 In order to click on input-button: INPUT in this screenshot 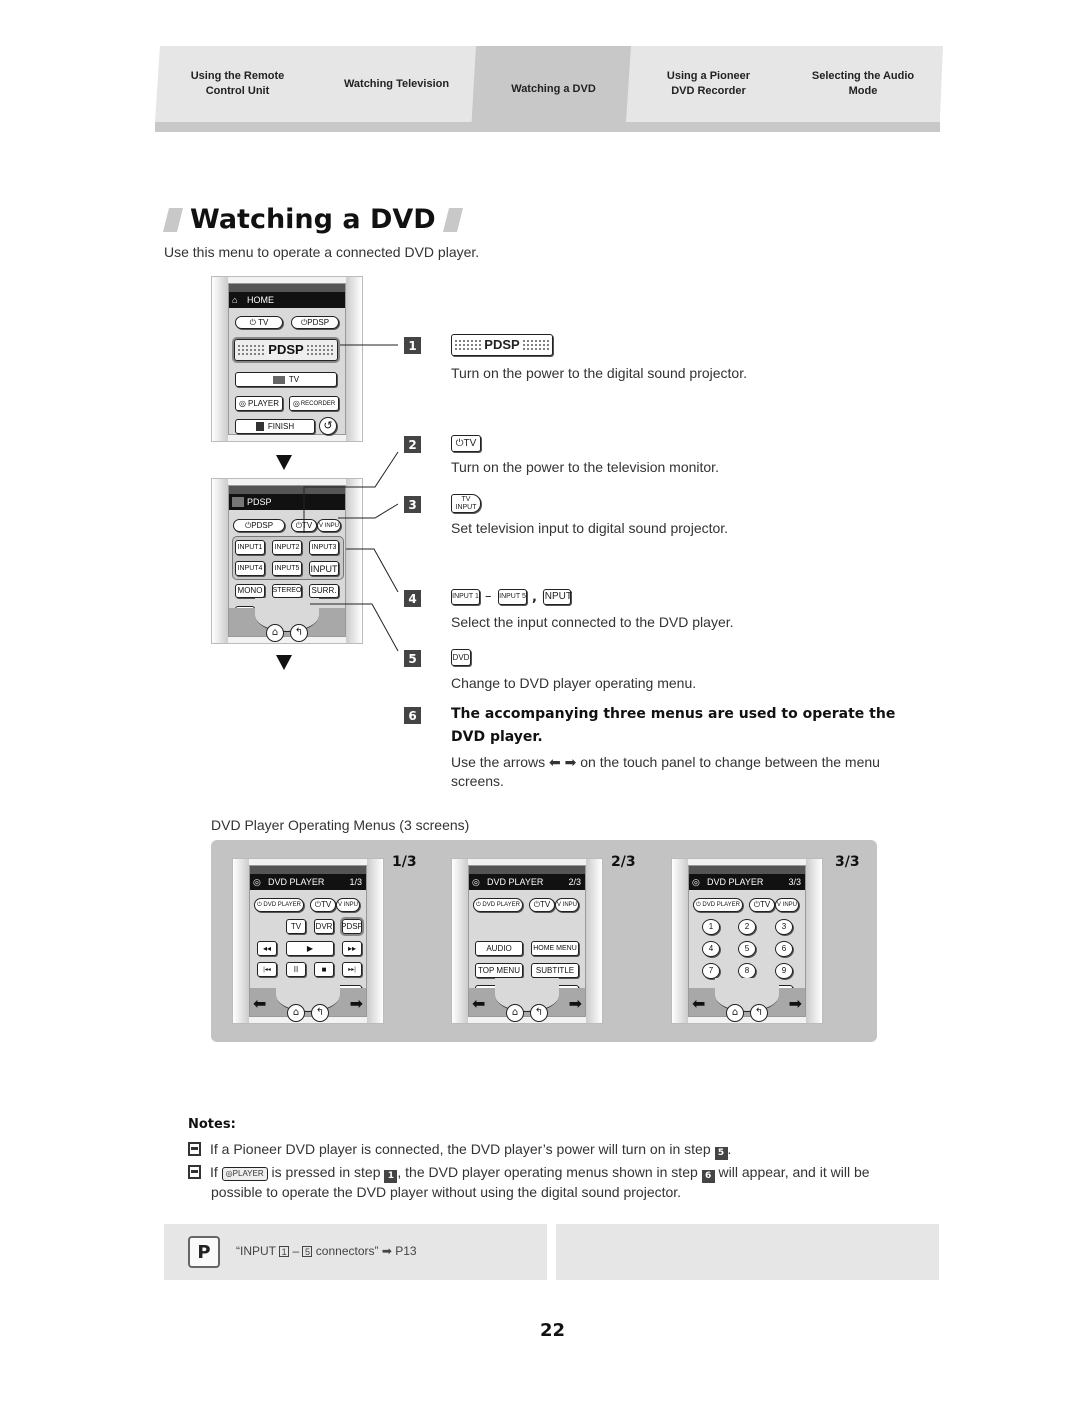, I will do `click(324, 568)`.